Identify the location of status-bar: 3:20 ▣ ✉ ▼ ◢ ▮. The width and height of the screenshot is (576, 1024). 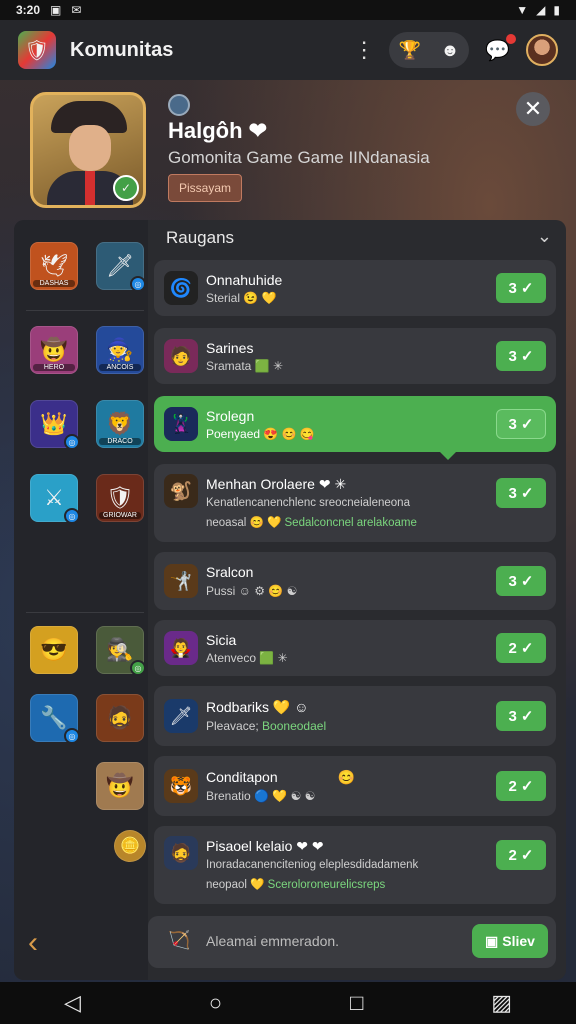
(288, 10).